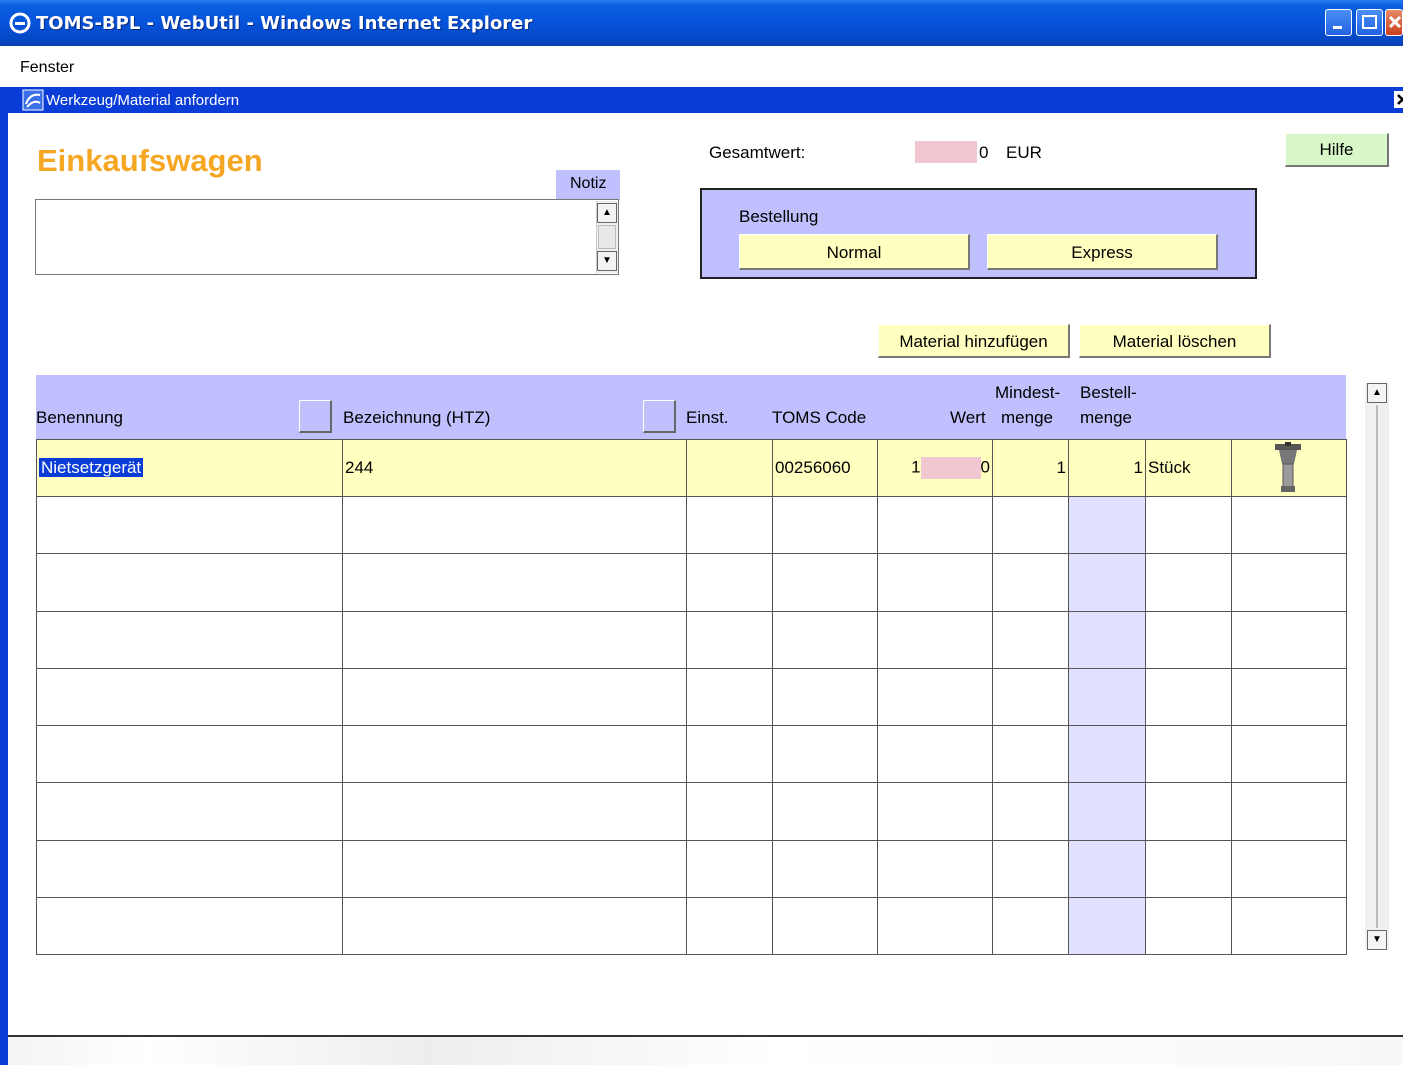 This screenshot has height=1065, width=1403. What do you see at coordinates (1394, 22) in the screenshot?
I see `close-button` at bounding box center [1394, 22].